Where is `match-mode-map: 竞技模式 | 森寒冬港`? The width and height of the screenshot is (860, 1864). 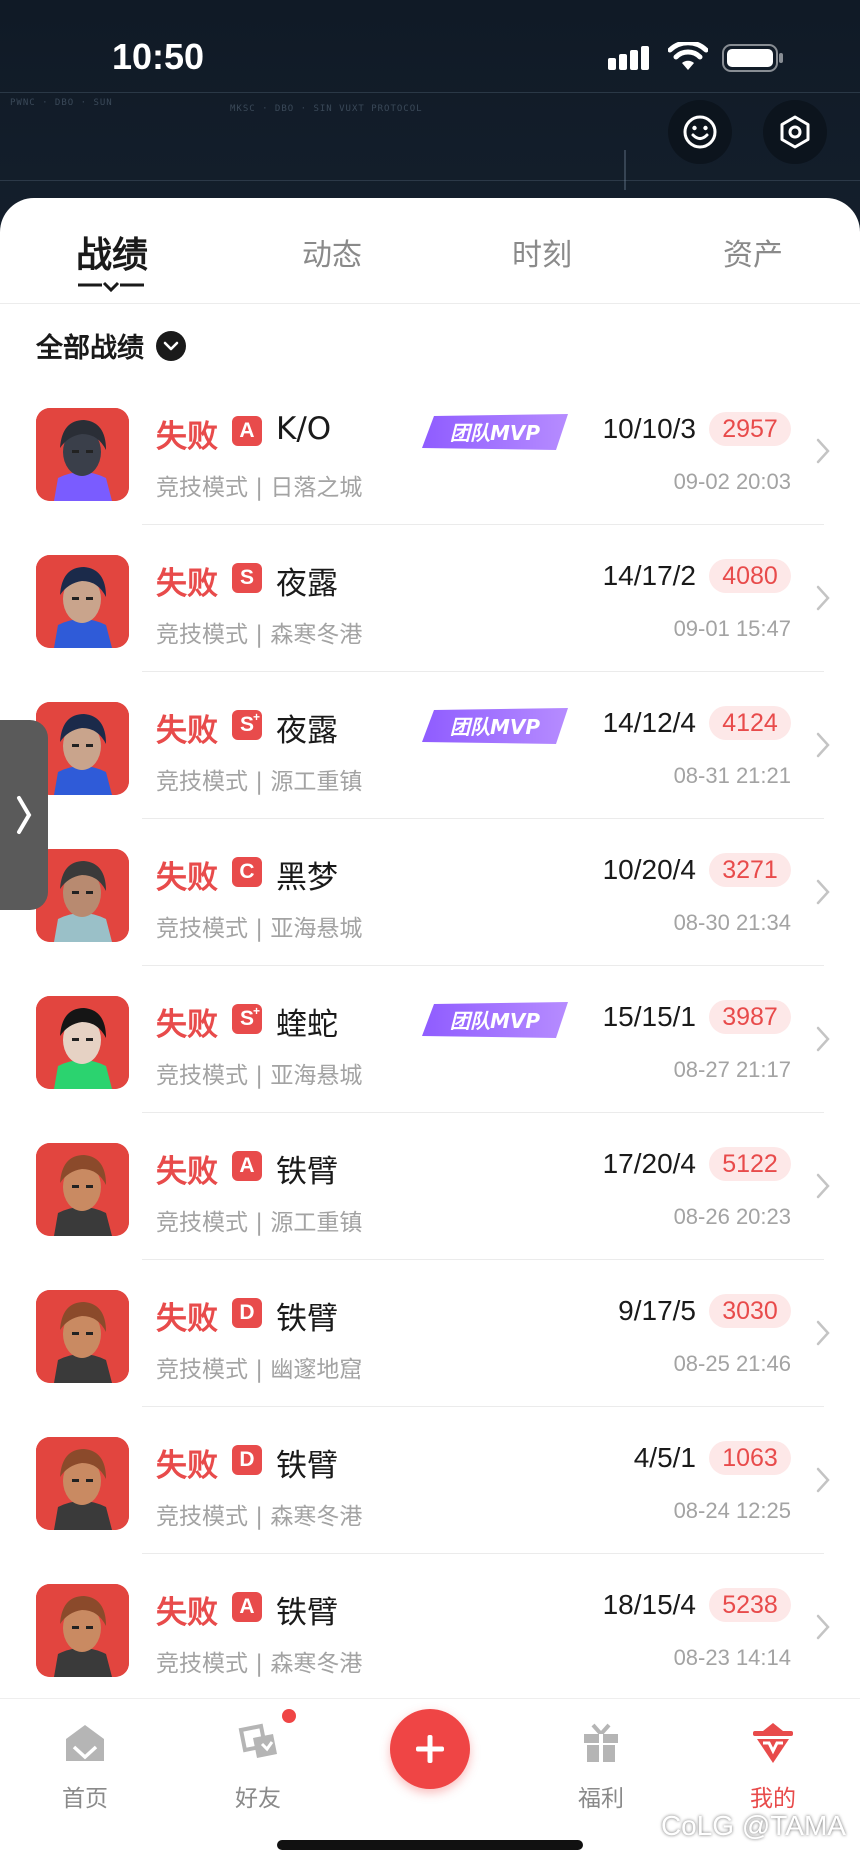 match-mode-map: 竞技模式 | 森寒冬港 is located at coordinates (259, 1517).